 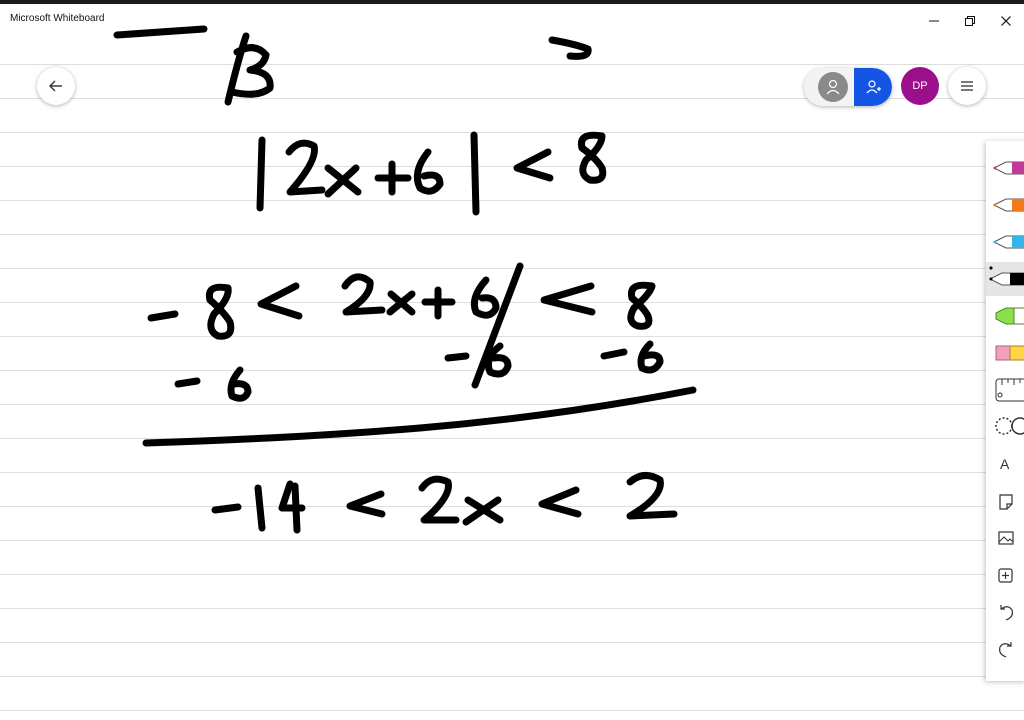 I want to click on undo-icon, so click(x=1006, y=613).